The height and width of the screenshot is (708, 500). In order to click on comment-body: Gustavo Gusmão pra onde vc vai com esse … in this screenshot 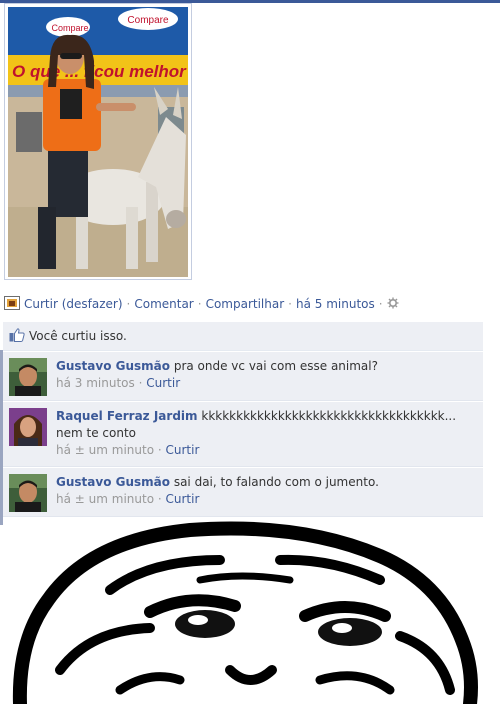, I will do `click(217, 376)`.